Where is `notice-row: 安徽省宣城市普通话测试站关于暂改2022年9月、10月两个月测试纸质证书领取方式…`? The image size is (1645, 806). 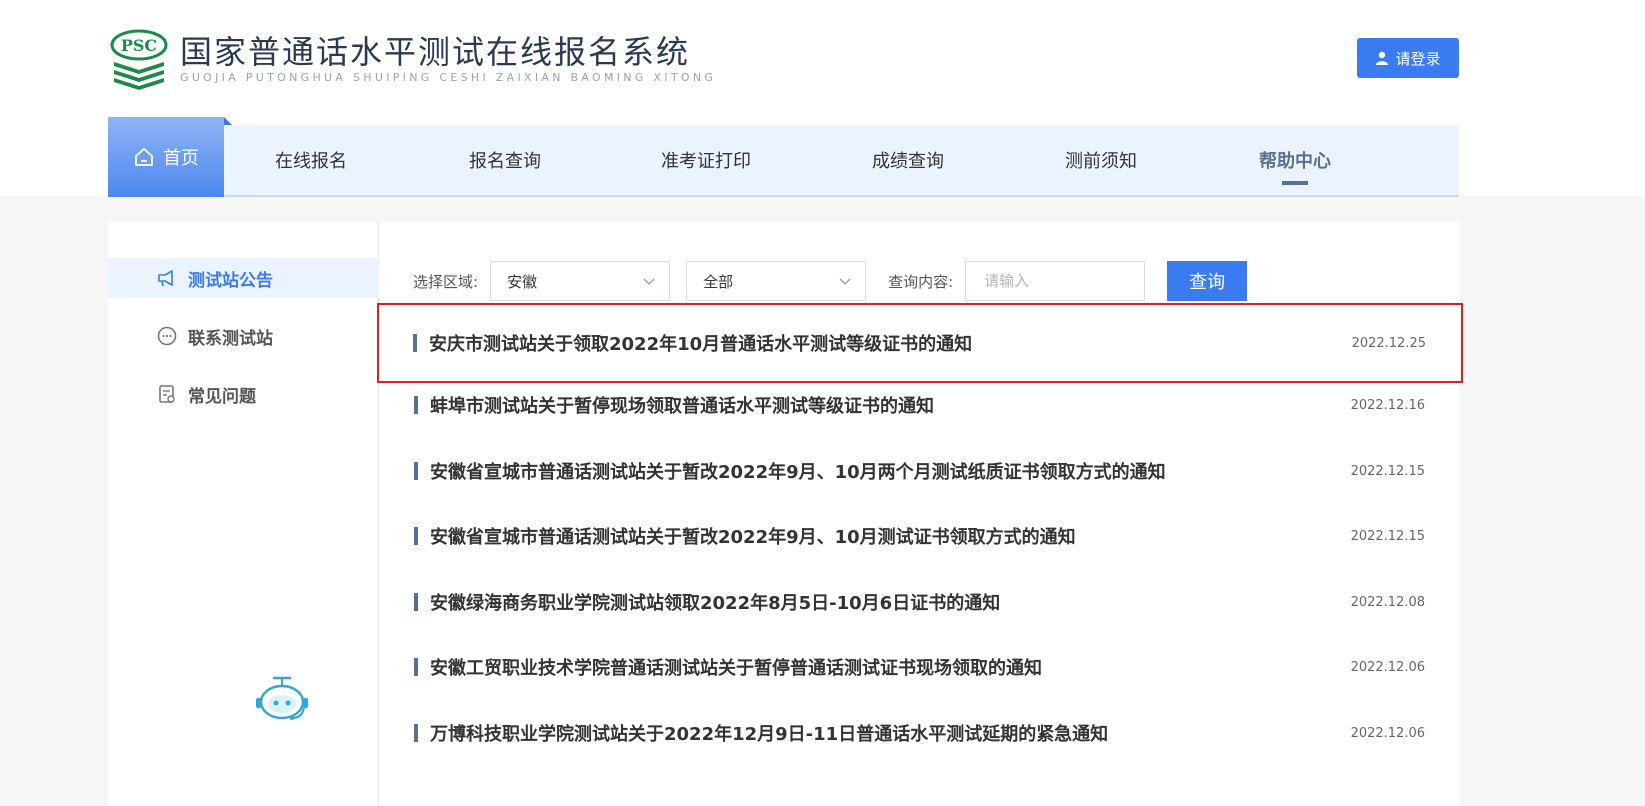 notice-row: 安徽省宣城市普通话测试站关于暂改2022年9月、10月两个月测试纸质证书领取方式… is located at coordinates (919, 471).